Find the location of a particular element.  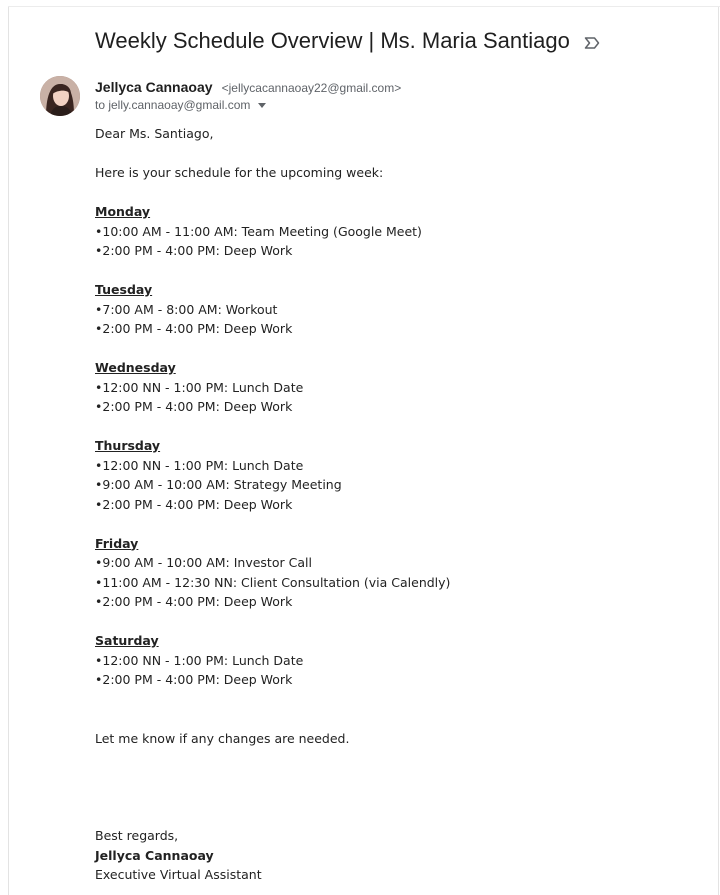

closing-note: Let me know if any changes are needed. is located at coordinates (222, 738).